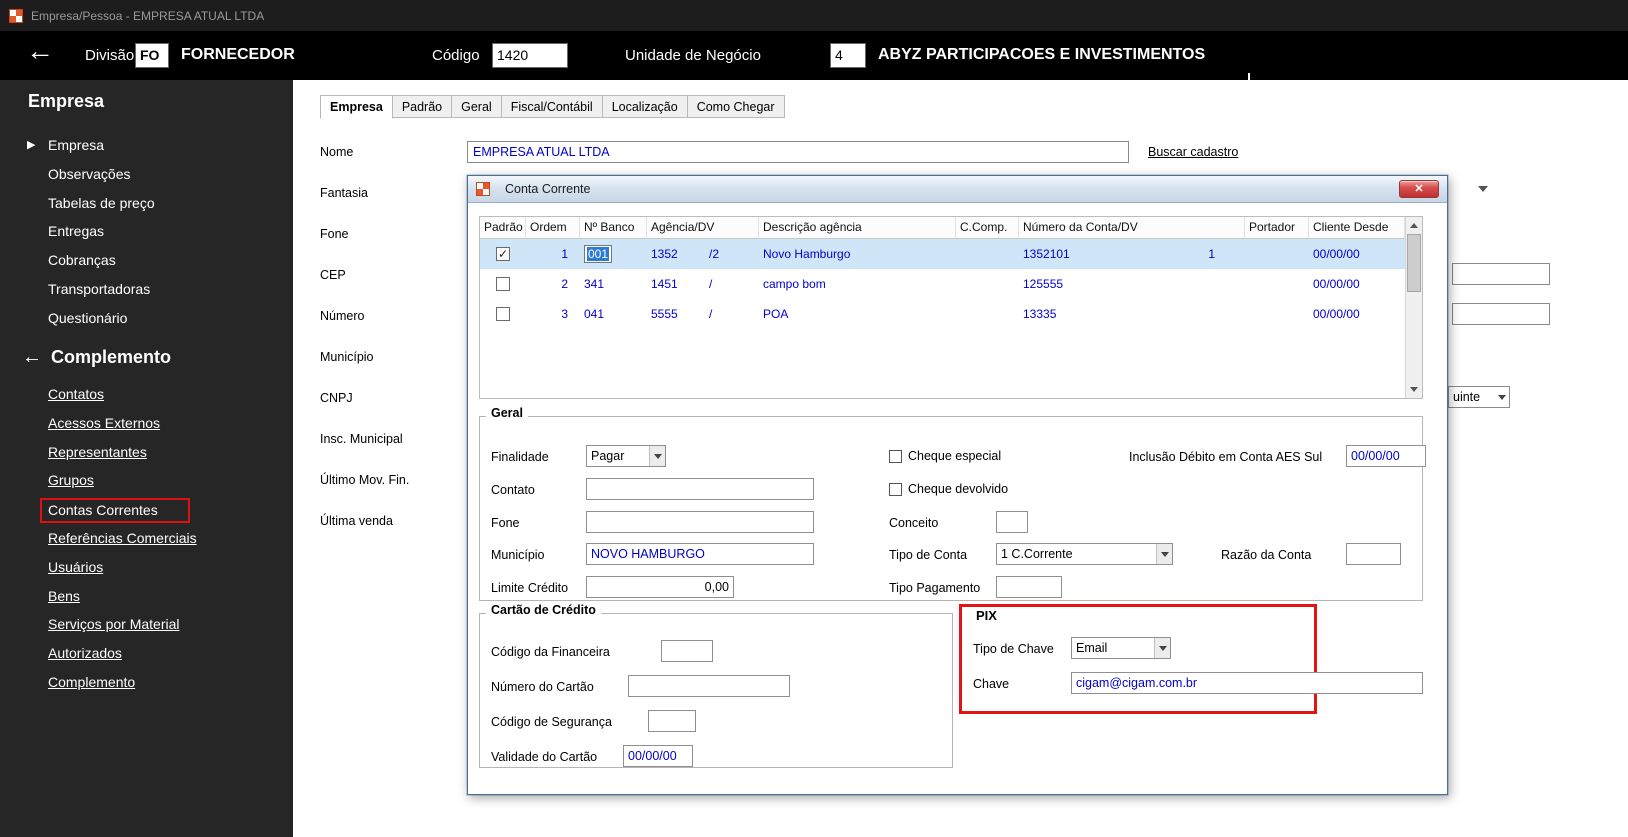  Describe the element at coordinates (987, 228) in the screenshot. I see `col-header-ccomp: C.Comp.` at that location.